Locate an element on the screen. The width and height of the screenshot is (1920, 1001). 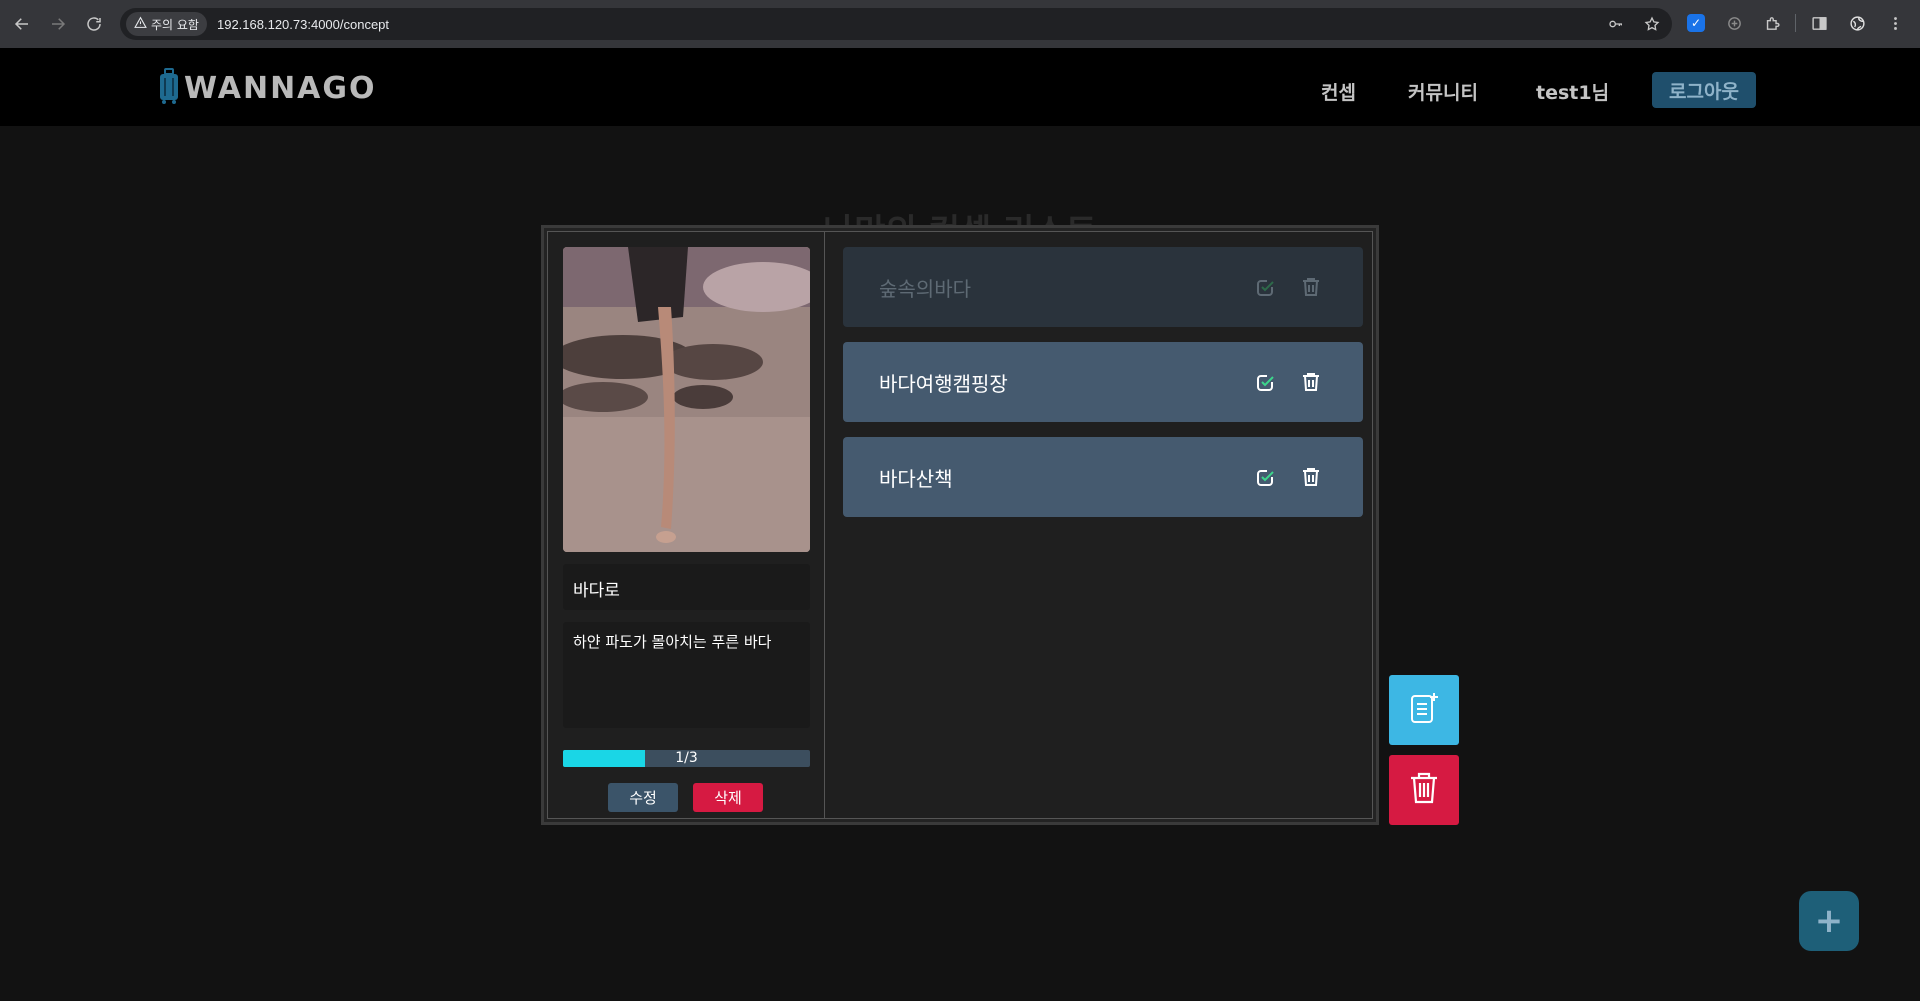
warning-chip-label: 주의 요함 is located at coordinates (175, 24).